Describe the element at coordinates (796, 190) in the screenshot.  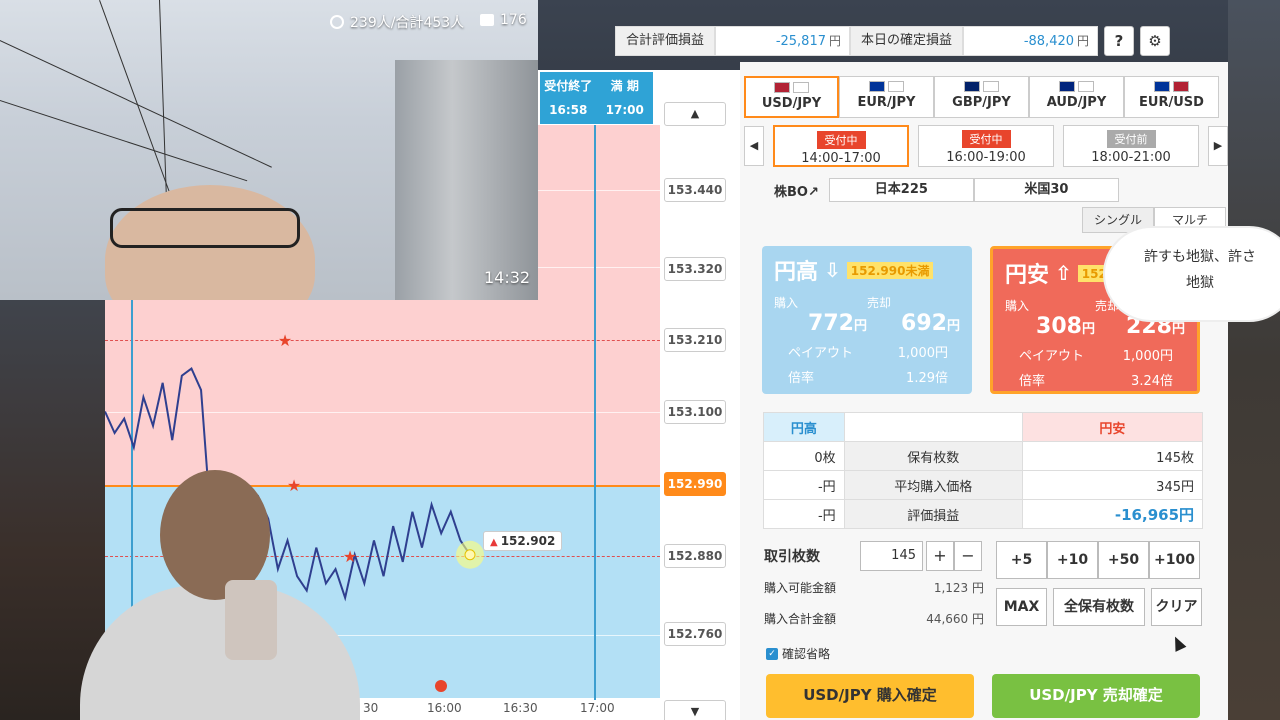
I see `stock-bo-link: 株BO↗` at that location.